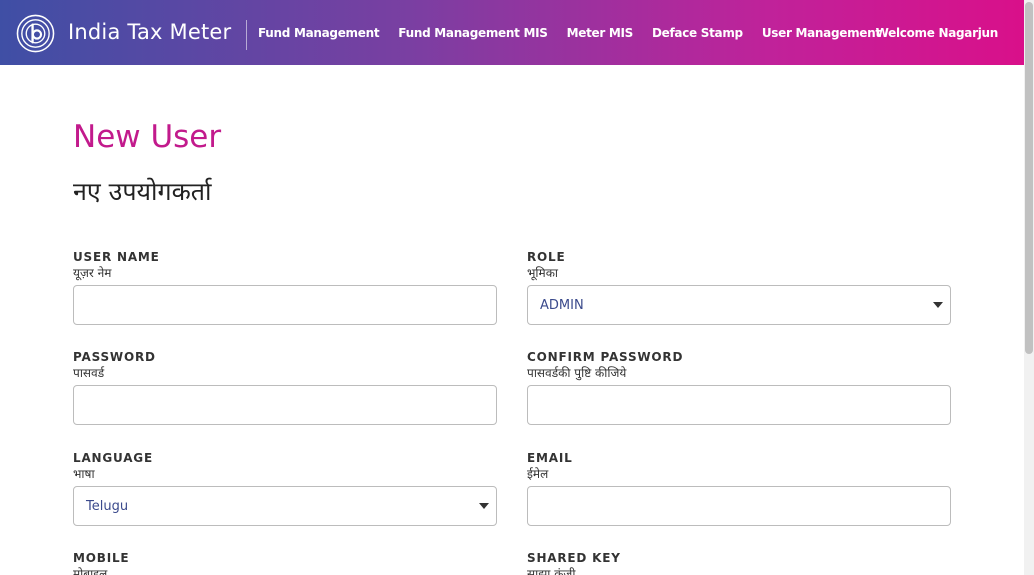  I want to click on page-subtitle-hindi: नए उपयोगकर्ता, so click(142, 191).